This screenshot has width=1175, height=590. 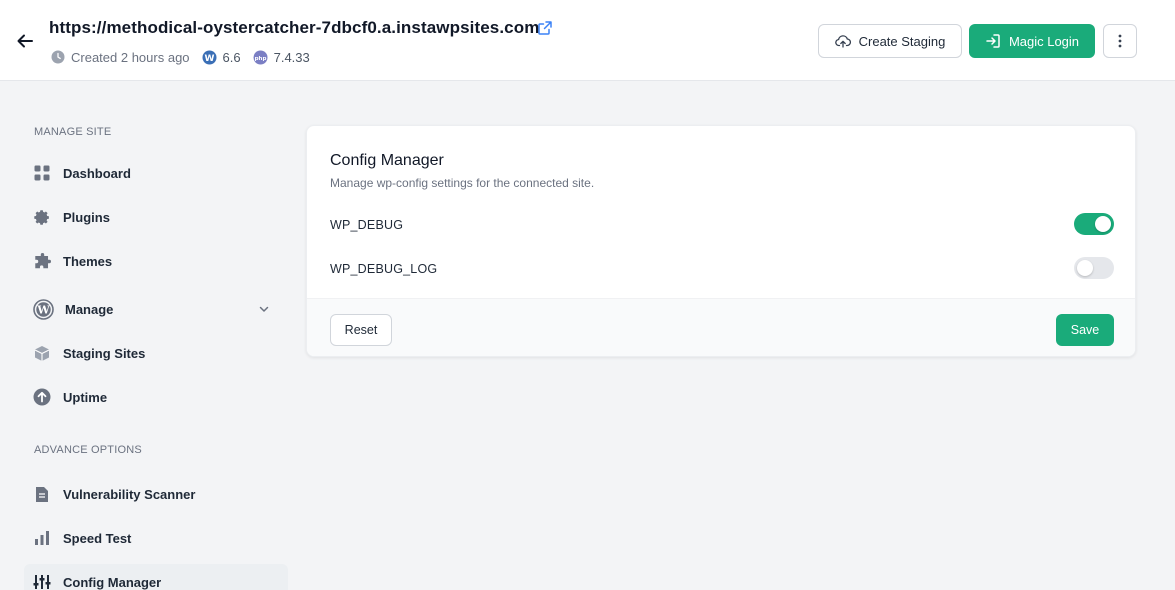 What do you see at coordinates (85, 397) in the screenshot?
I see `sidebar-item-label: Uptime` at bounding box center [85, 397].